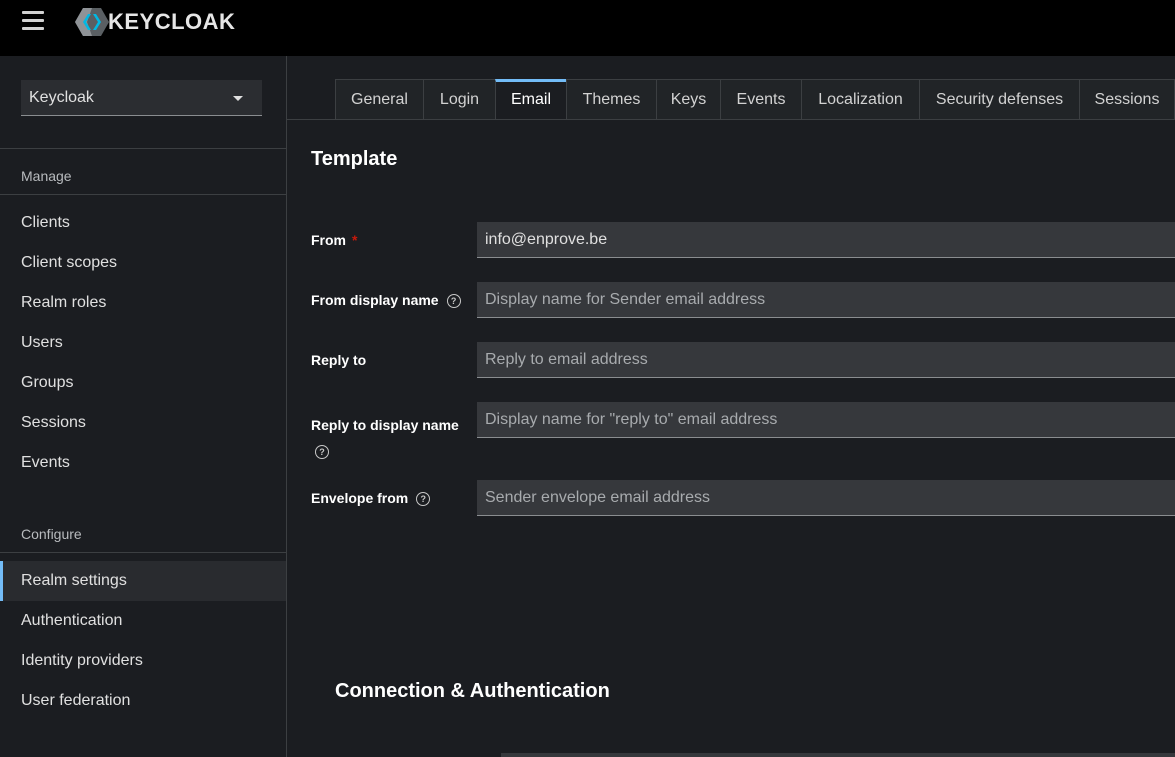  I want to click on envelope-from-input, so click(826, 498).